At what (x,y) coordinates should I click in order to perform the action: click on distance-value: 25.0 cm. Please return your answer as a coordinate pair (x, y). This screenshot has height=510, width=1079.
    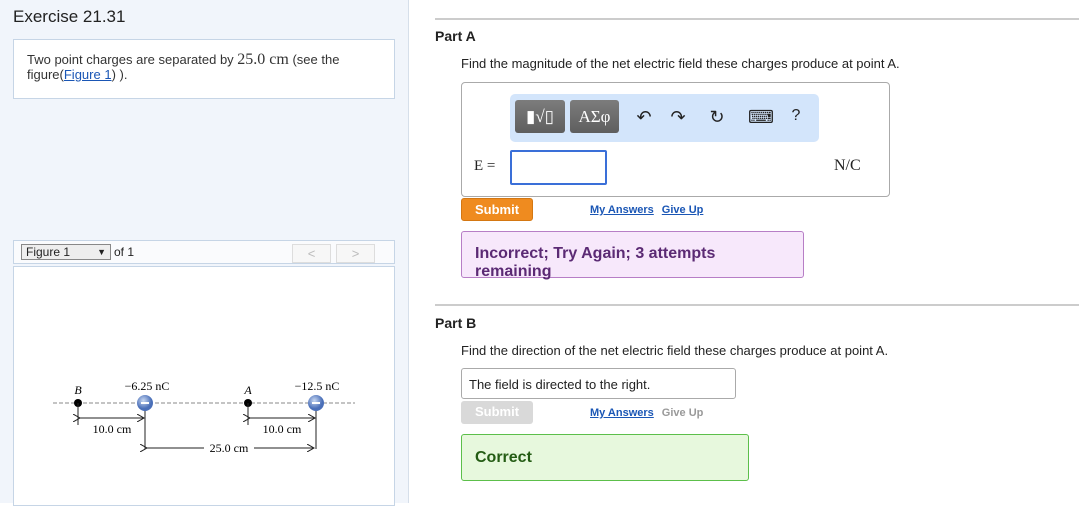
    Looking at the image, I should click on (263, 59).